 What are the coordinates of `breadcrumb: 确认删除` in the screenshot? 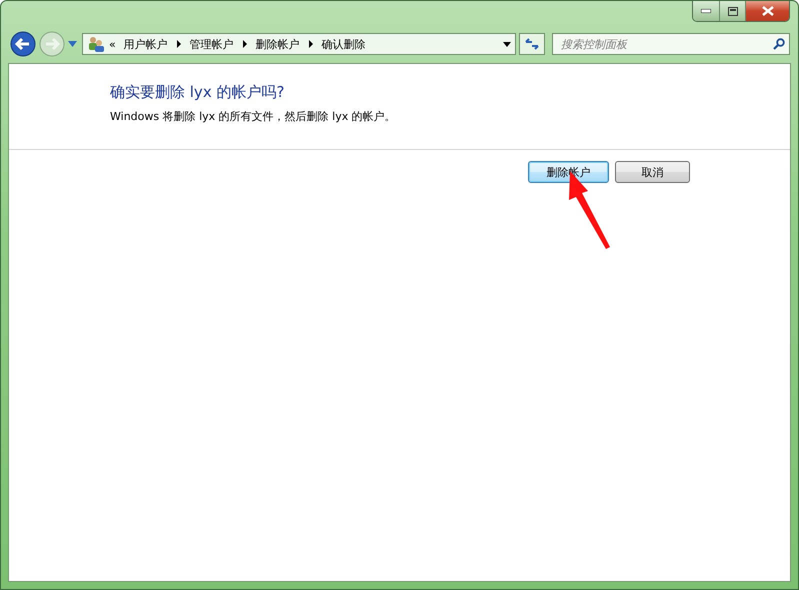 It's located at (344, 44).